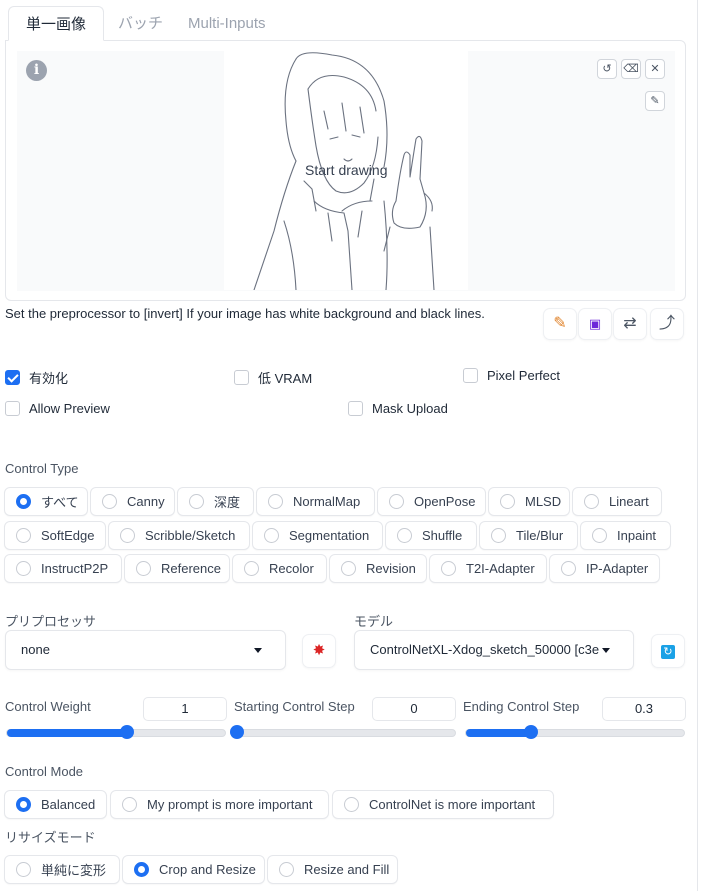  Describe the element at coordinates (319, 651) in the screenshot. I see `run-preprocessor-icon: ✸` at that location.